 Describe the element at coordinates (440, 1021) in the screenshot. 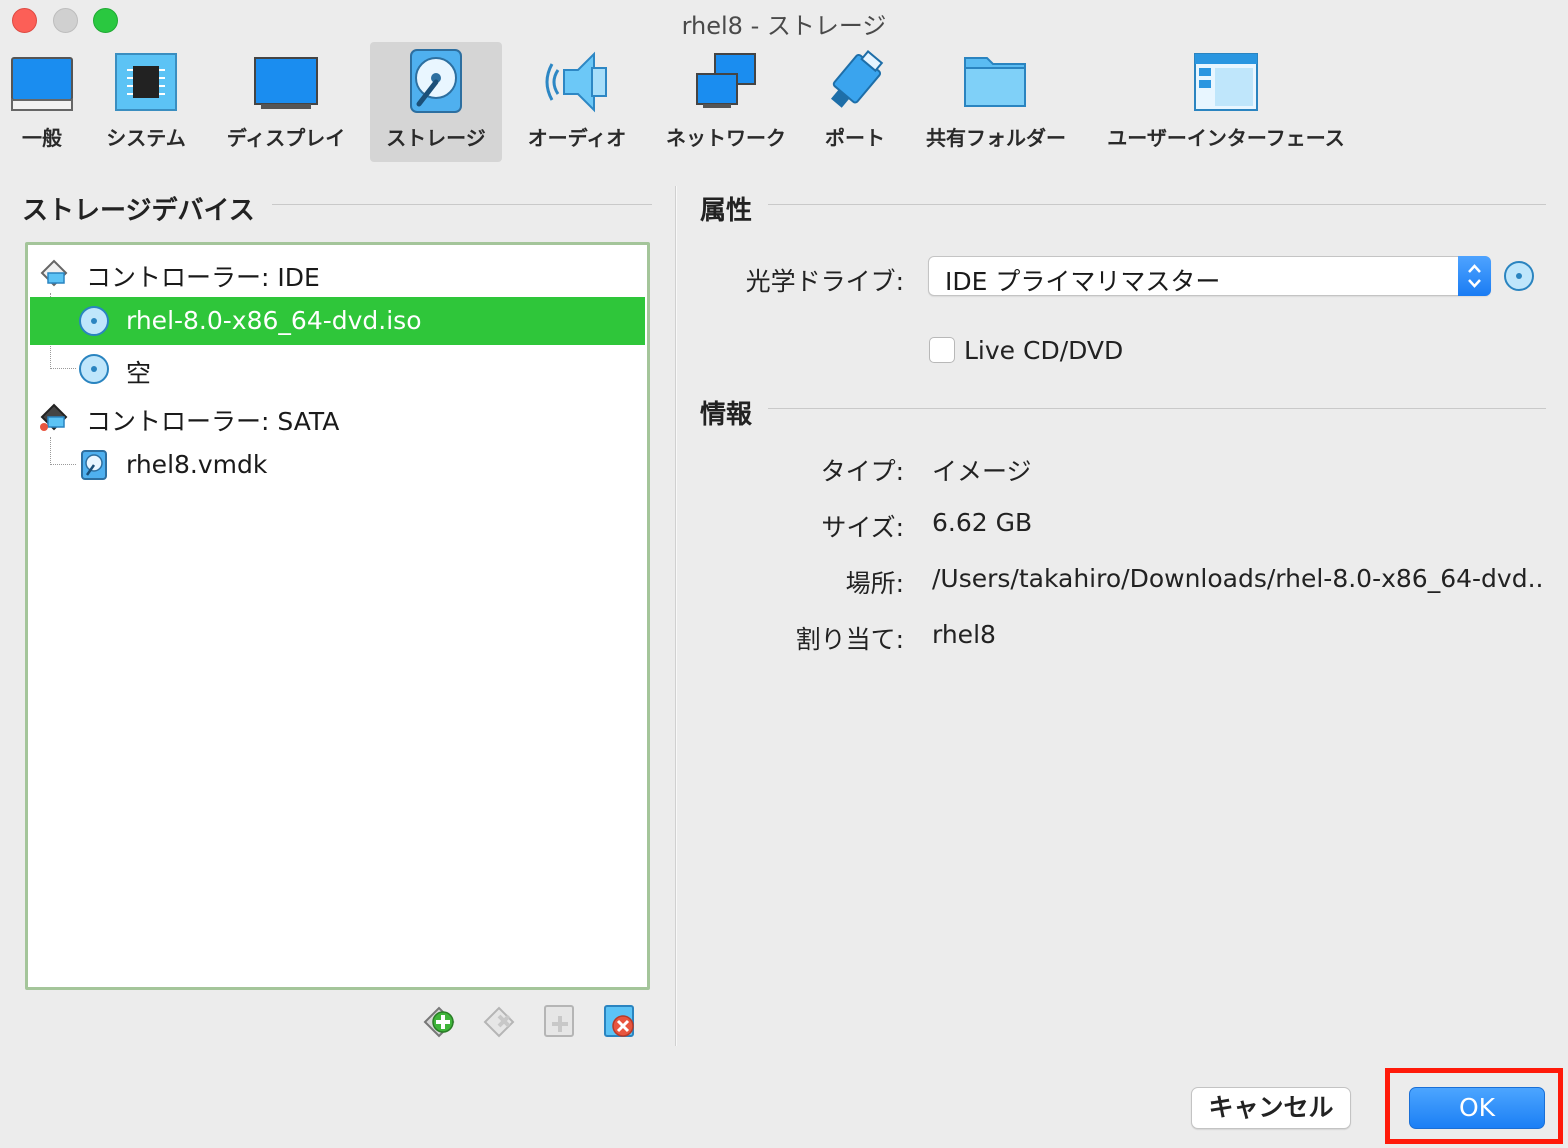

I see `add-controller-icon` at that location.